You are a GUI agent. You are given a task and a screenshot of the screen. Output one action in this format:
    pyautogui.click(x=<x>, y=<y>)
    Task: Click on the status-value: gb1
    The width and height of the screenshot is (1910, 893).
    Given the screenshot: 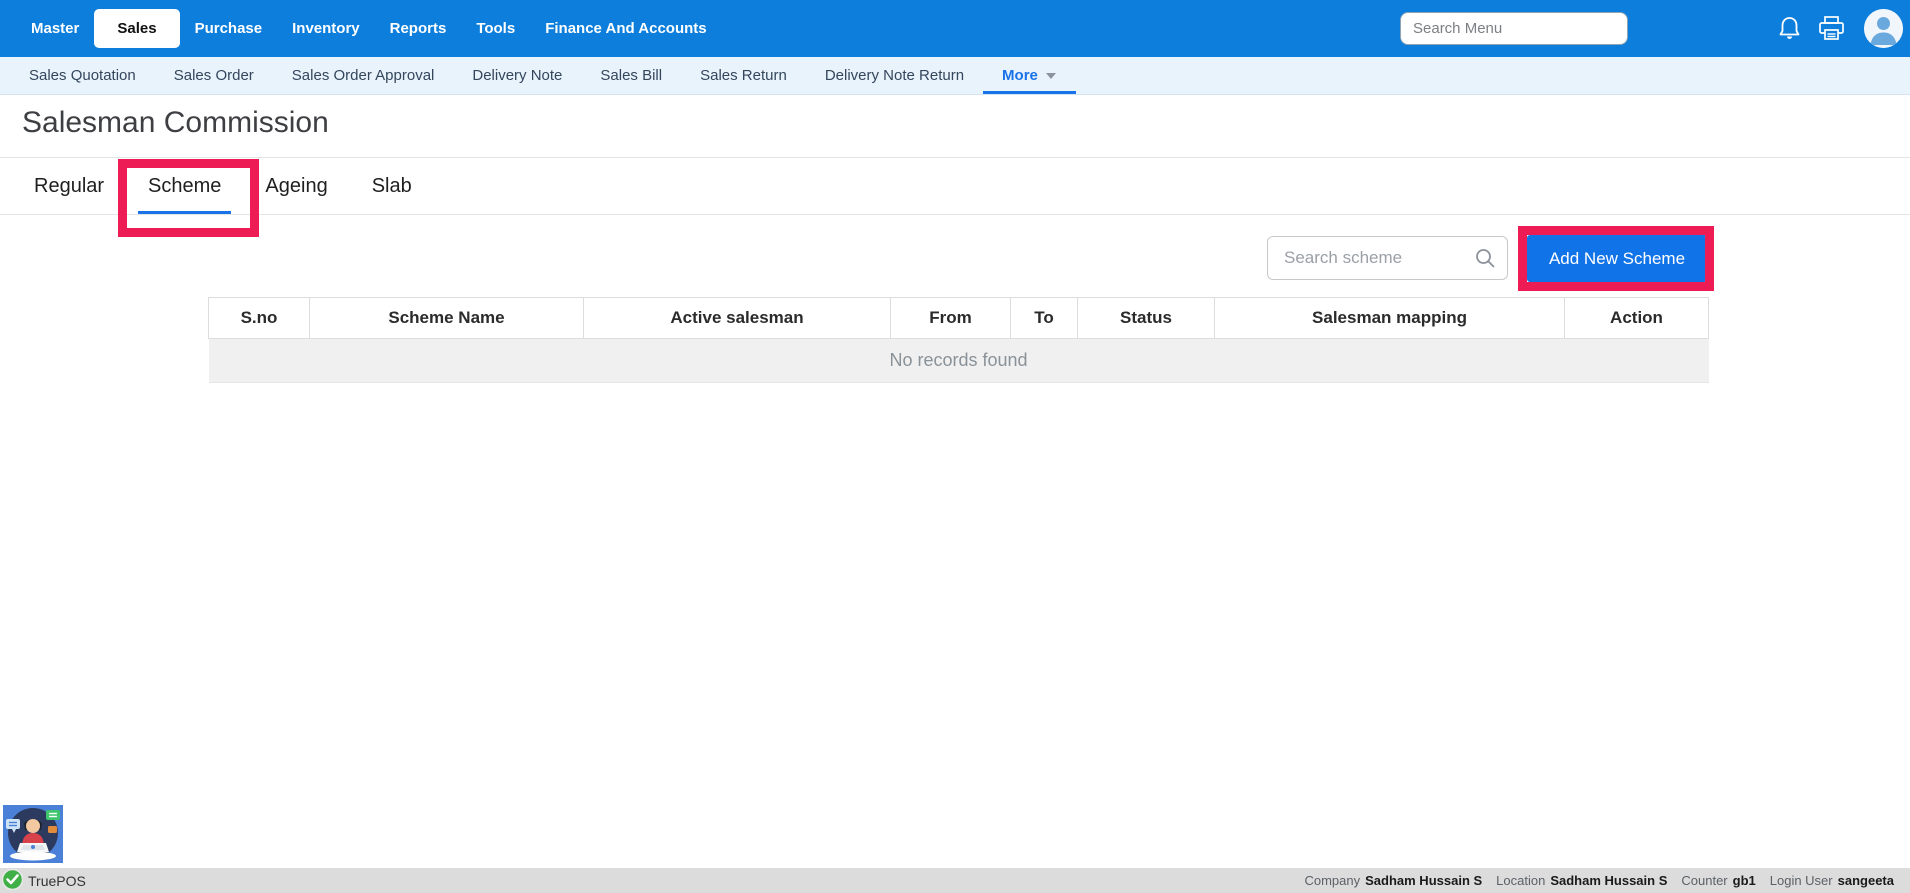 What is the action you would take?
    pyautogui.click(x=1744, y=880)
    